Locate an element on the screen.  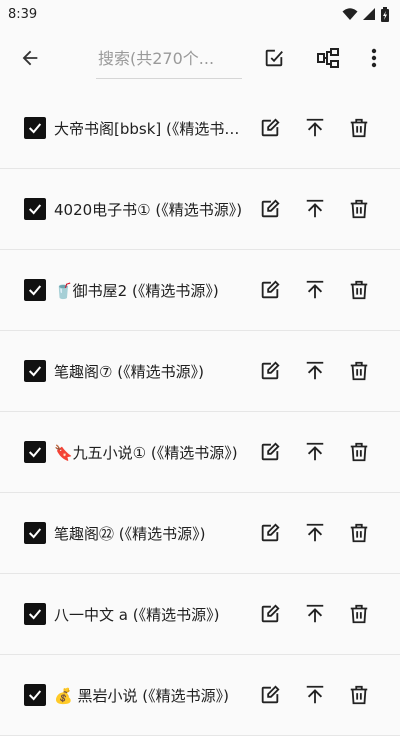
more-button is located at coordinates (374, 58).